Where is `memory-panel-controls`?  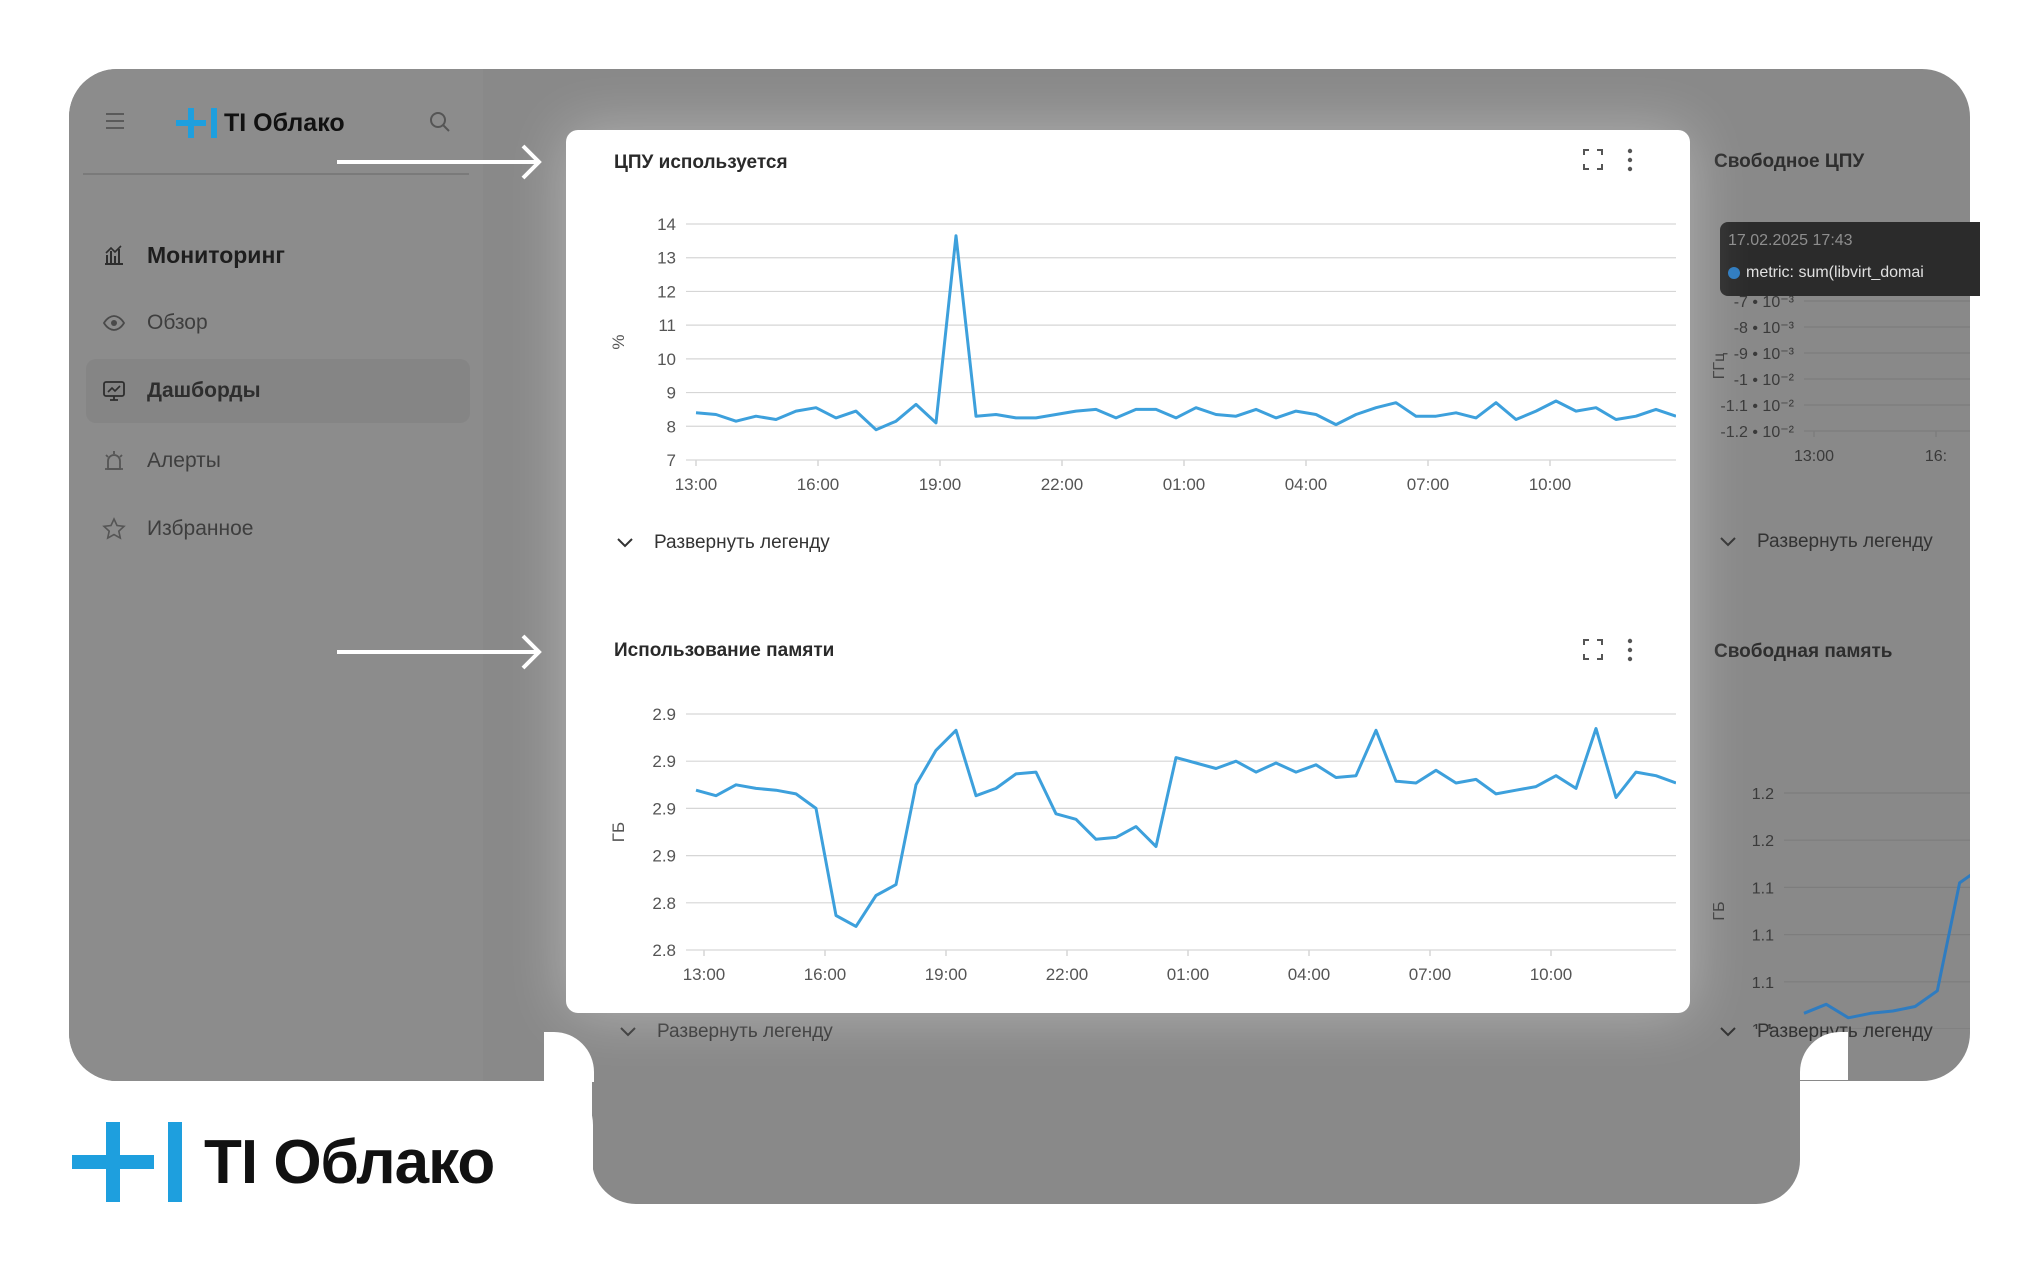 memory-panel-controls is located at coordinates (1608, 650).